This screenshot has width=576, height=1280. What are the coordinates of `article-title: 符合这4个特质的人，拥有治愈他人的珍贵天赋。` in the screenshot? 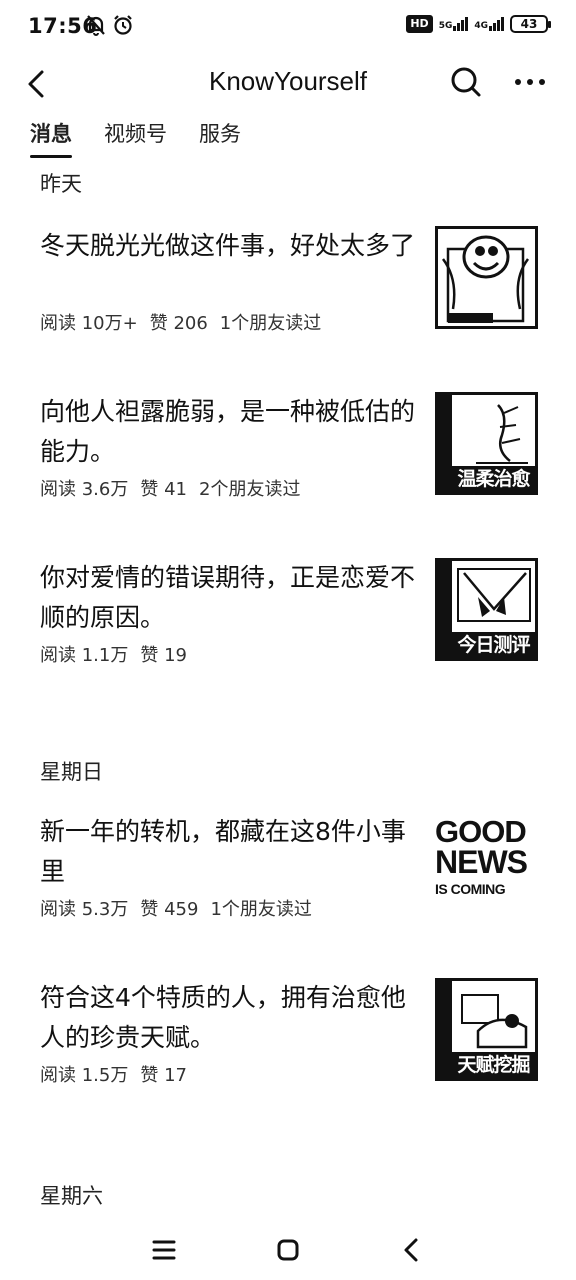 It's located at (223, 1017).